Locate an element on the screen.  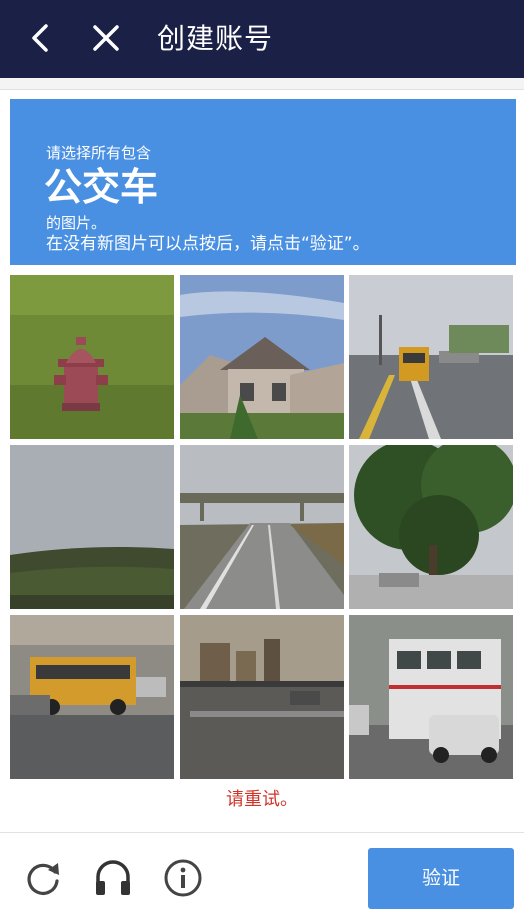
target-object: 公交车 is located at coordinates (101, 187).